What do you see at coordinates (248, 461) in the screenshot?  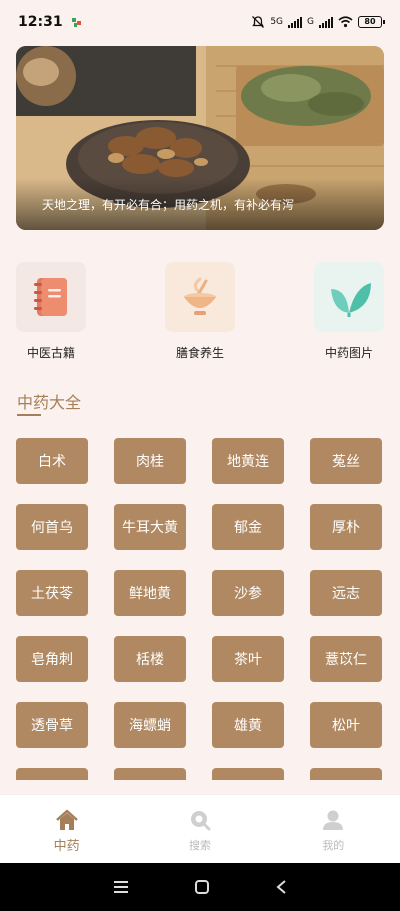 I see `herb-button: 地黄连` at bounding box center [248, 461].